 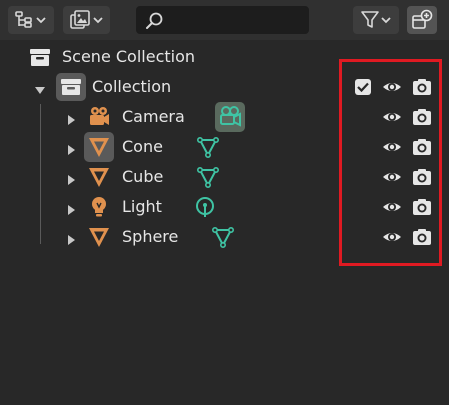 What do you see at coordinates (155, 23) in the screenshot?
I see `search-icon` at bounding box center [155, 23].